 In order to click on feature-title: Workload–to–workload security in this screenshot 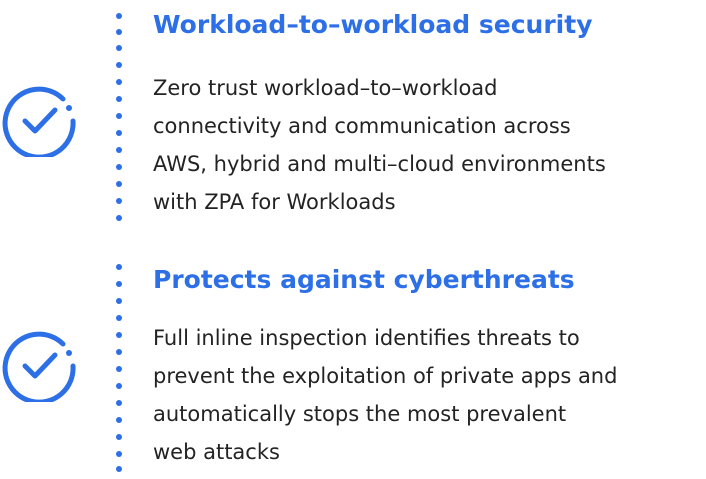, I will do `click(373, 24)`.